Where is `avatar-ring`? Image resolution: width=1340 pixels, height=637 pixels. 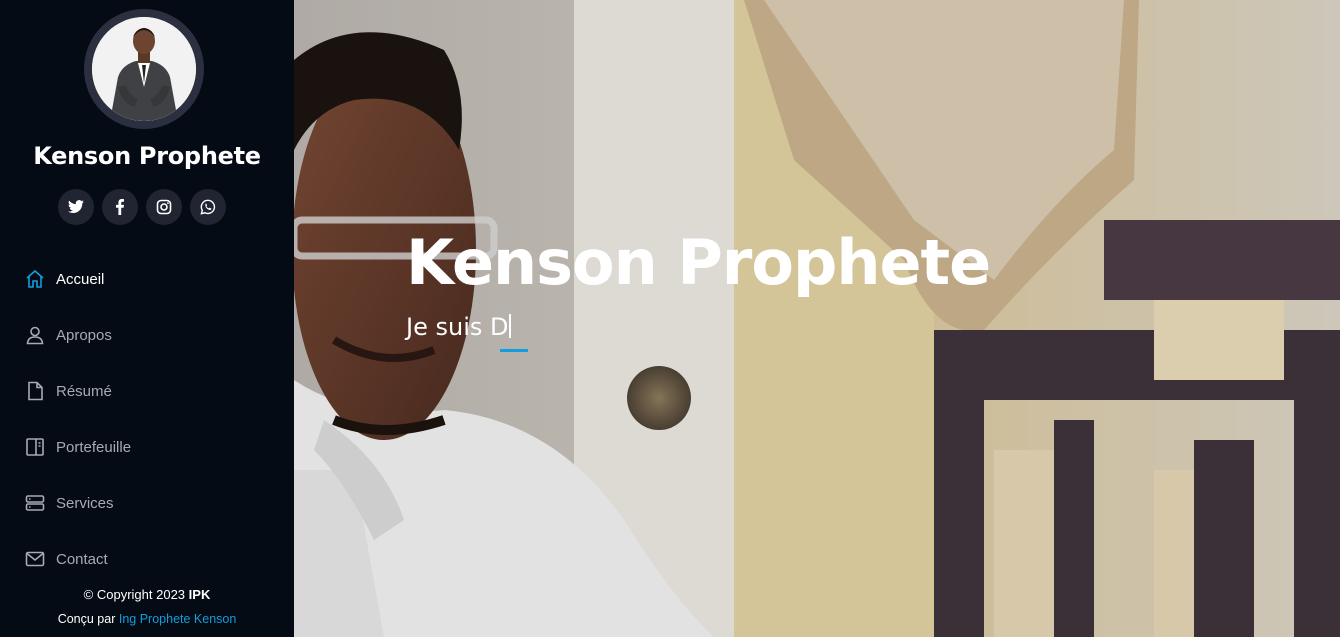
avatar-ring is located at coordinates (144, 69).